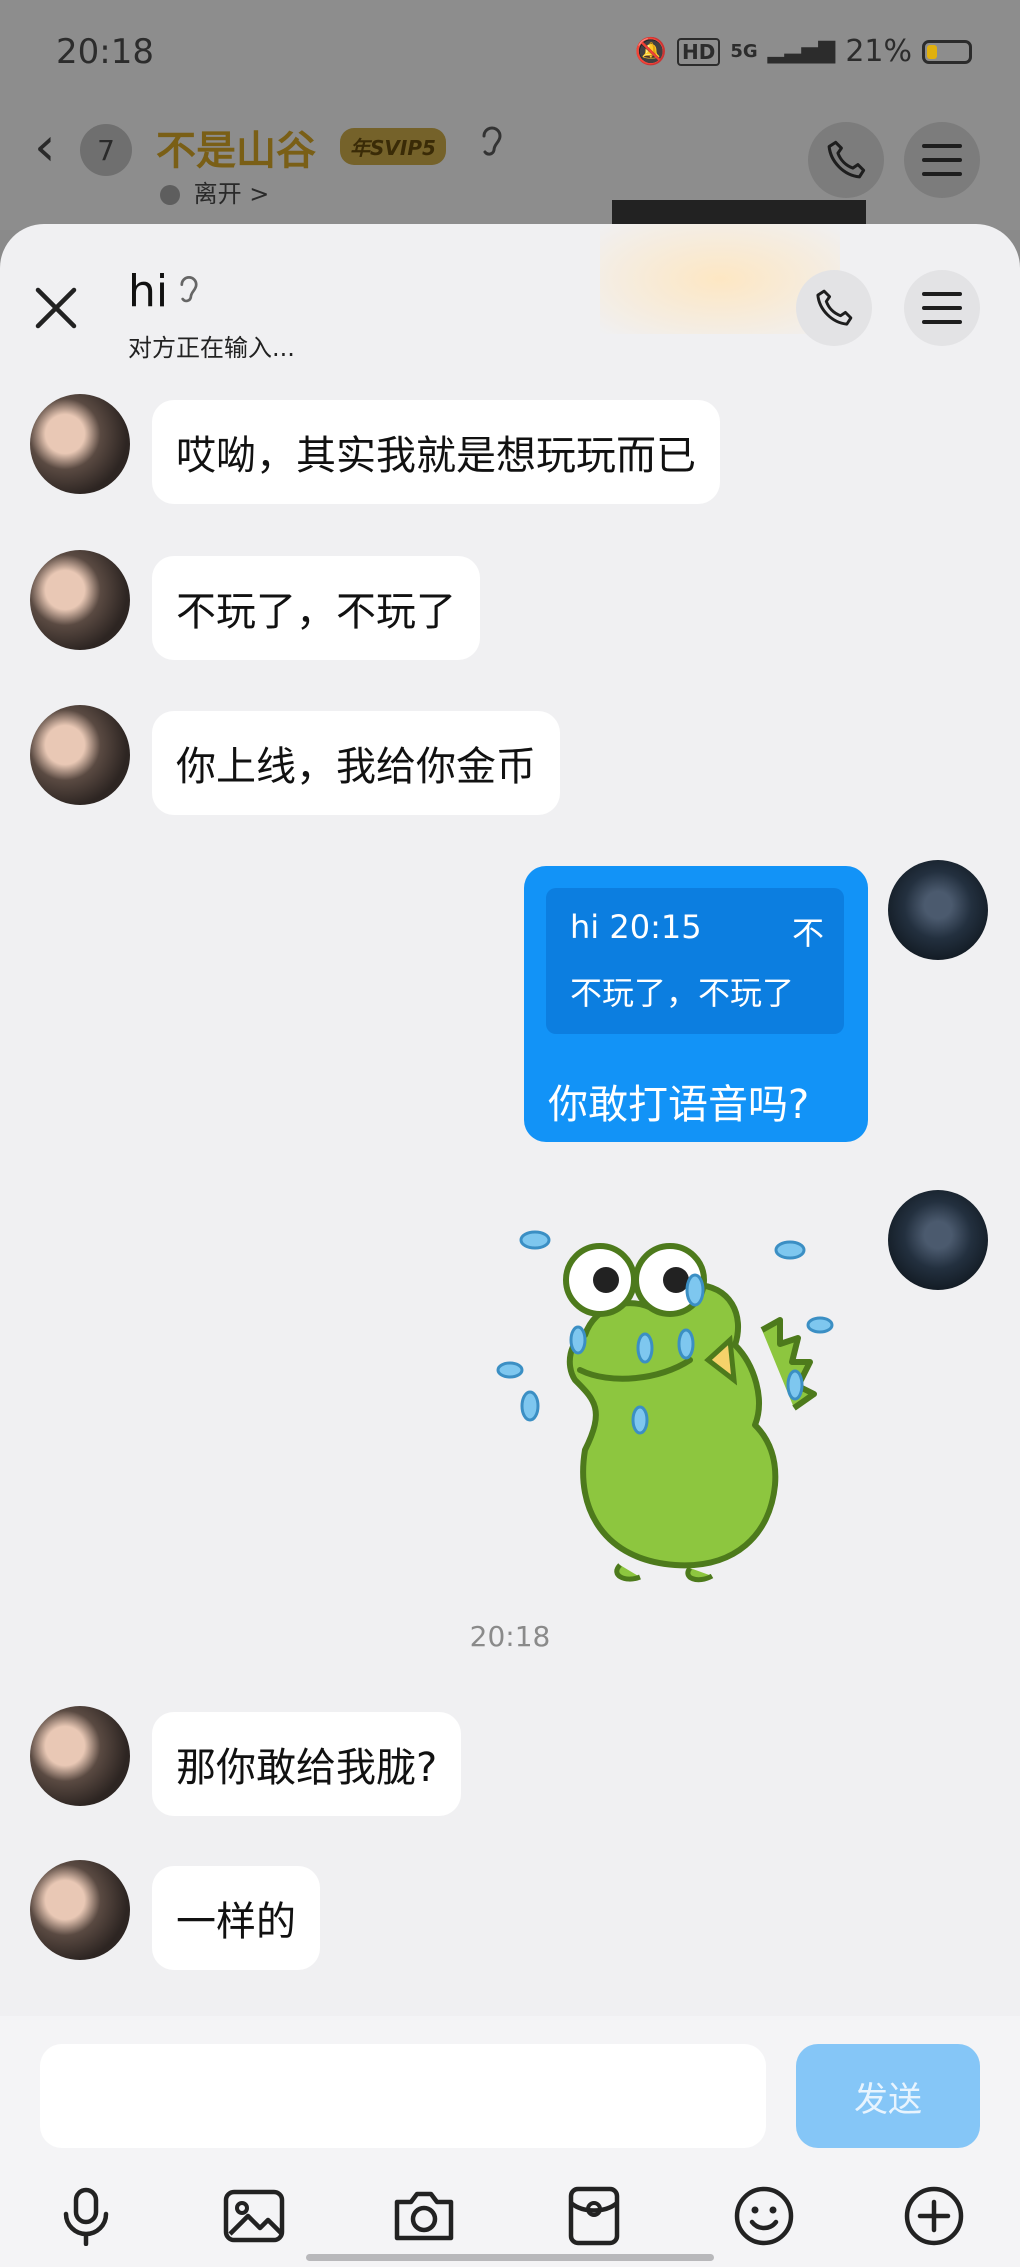 The image size is (1020, 2267). Describe the element at coordinates (236, 151) in the screenshot. I see `background-chat-title: 不是山谷` at that location.